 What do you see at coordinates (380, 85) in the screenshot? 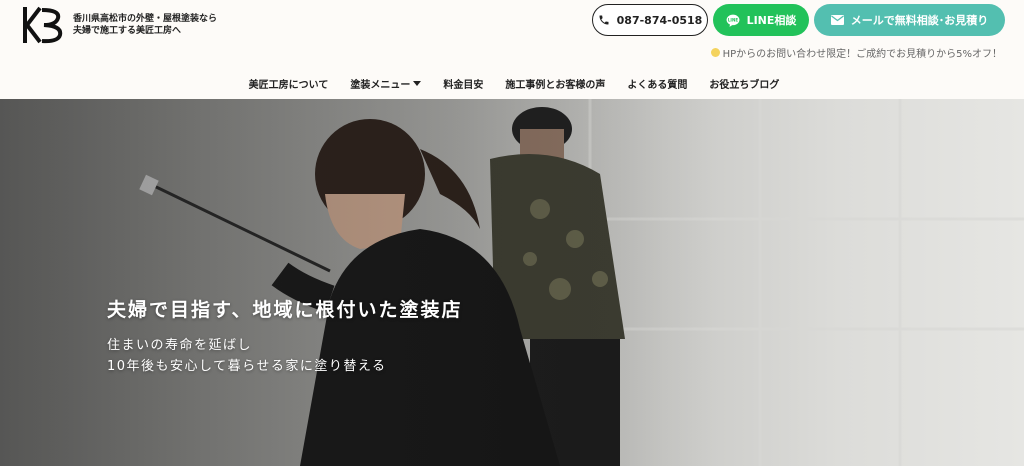
I see `nav-item-label: 塗装メニュー` at bounding box center [380, 85].